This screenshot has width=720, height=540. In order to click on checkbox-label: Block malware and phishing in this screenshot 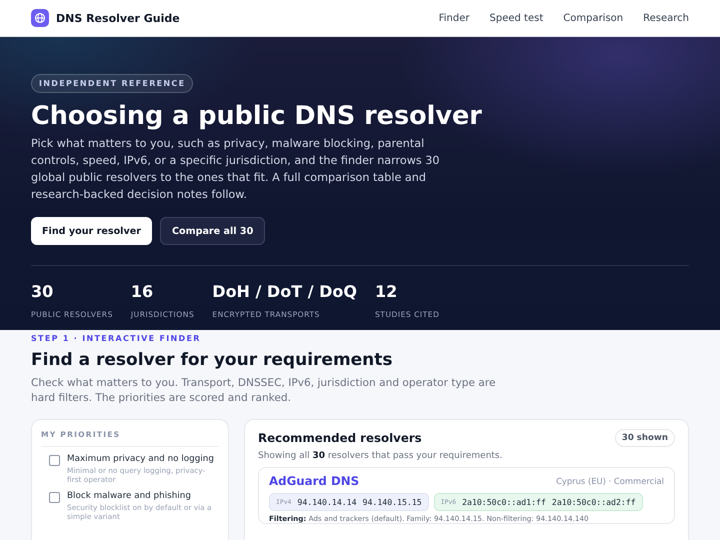, I will do `click(143, 496)`.